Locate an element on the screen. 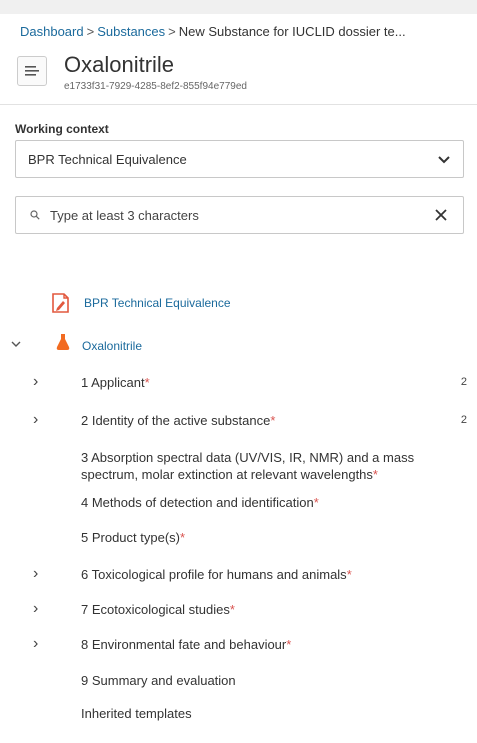 This screenshot has width=477, height=743. top-bar is located at coordinates (238, 7).